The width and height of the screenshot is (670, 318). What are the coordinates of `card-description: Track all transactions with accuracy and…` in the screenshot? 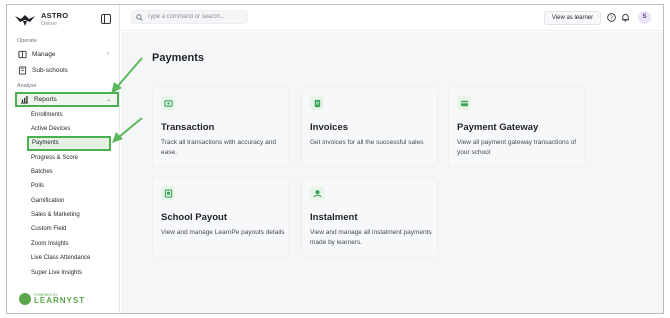 It's located at (219, 147).